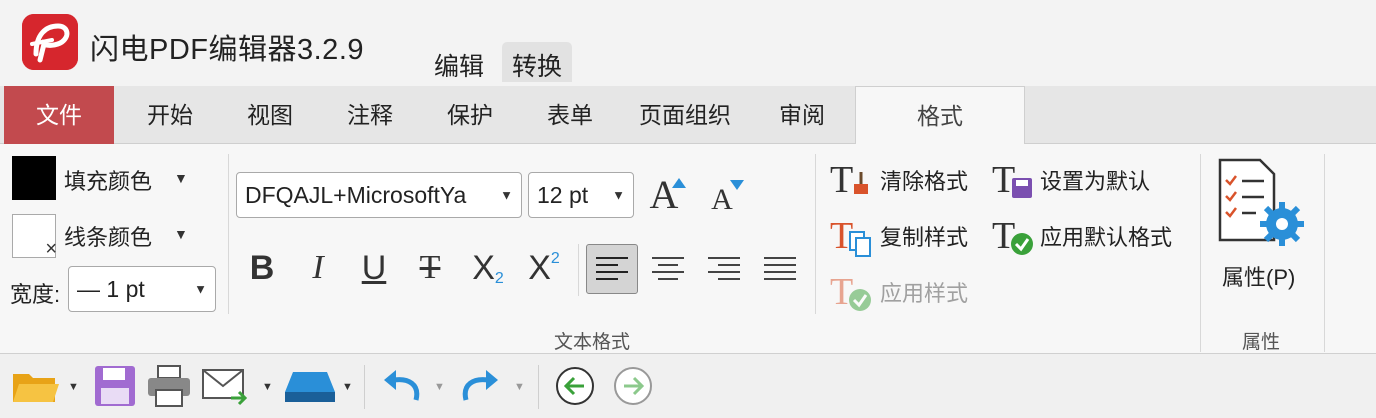 The height and width of the screenshot is (418, 1376). Describe the element at coordinates (270, 115) in the screenshot. I see `tab-view: 视图` at that location.